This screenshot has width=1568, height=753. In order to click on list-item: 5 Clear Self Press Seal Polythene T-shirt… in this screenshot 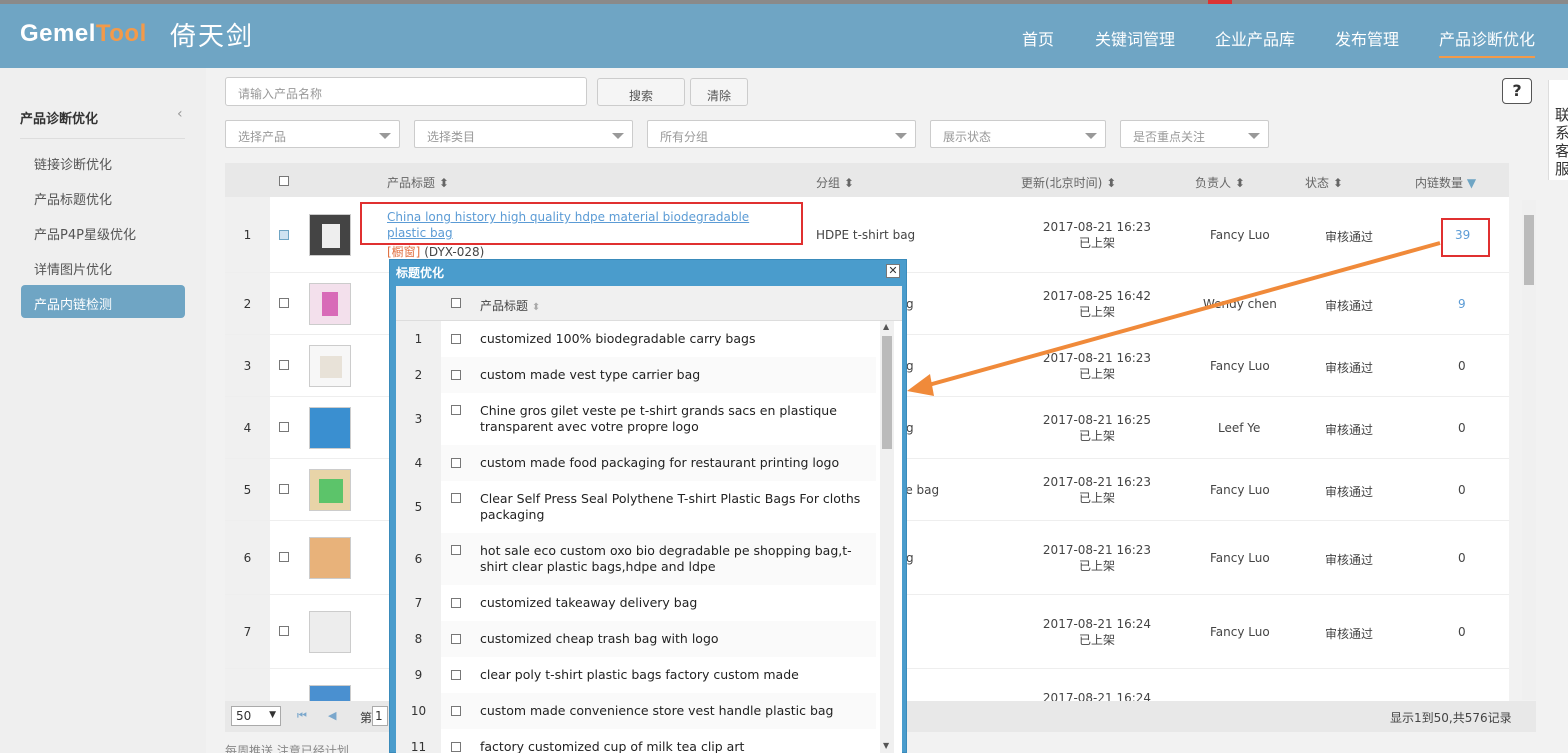, I will do `click(636, 507)`.